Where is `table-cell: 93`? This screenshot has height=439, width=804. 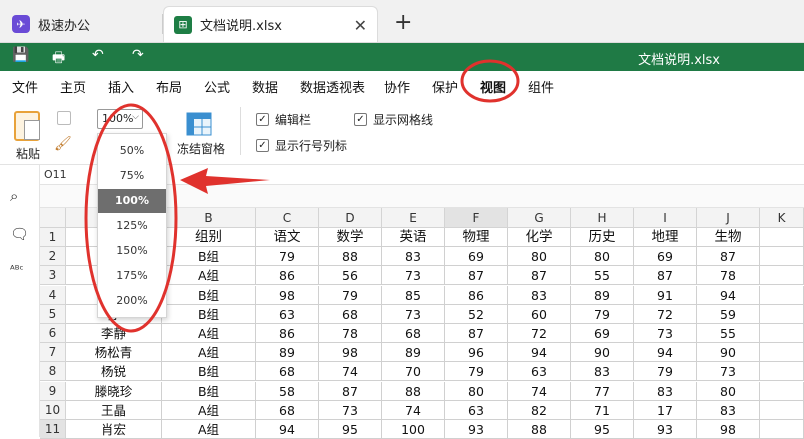 table-cell: 93 is located at coordinates (665, 429).